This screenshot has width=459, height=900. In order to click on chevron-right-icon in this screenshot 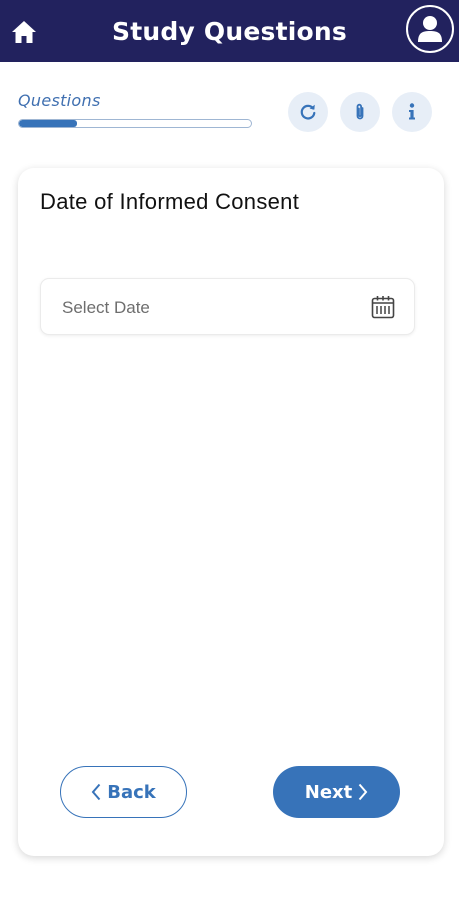, I will do `click(363, 792)`.